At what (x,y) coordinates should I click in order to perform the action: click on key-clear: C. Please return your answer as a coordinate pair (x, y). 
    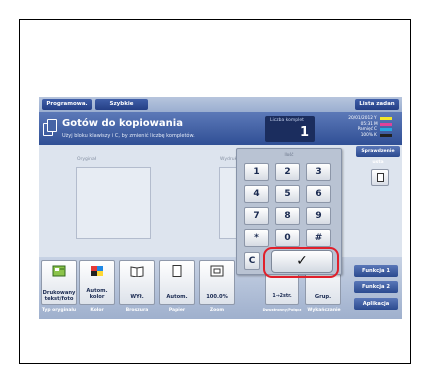
    Looking at the image, I should click on (252, 261).